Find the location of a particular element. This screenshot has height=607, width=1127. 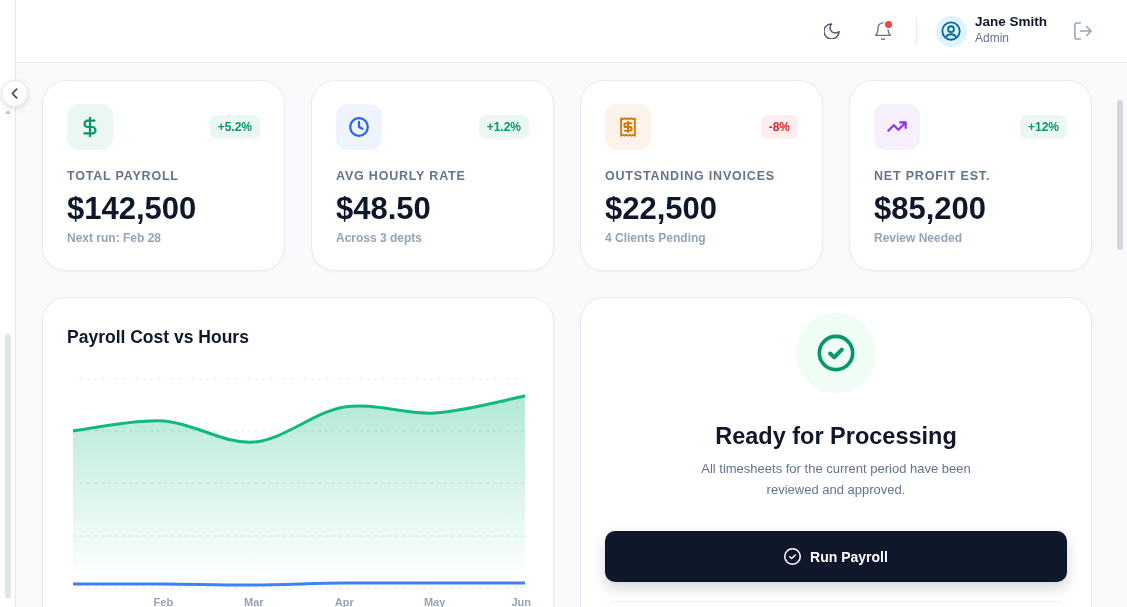

stat-label: OUTSTANDING INVOICES is located at coordinates (690, 176).